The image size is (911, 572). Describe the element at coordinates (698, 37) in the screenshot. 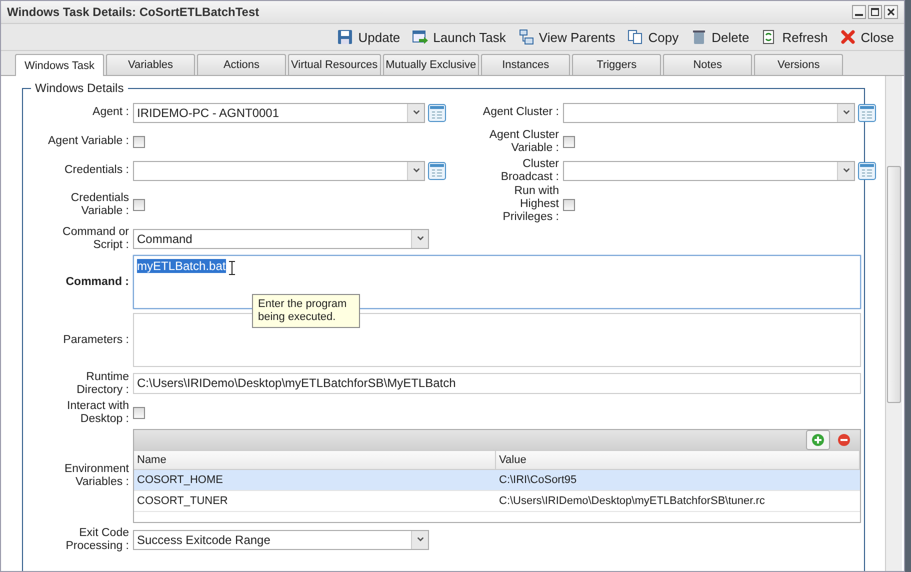

I see `trash-can-icon` at that location.